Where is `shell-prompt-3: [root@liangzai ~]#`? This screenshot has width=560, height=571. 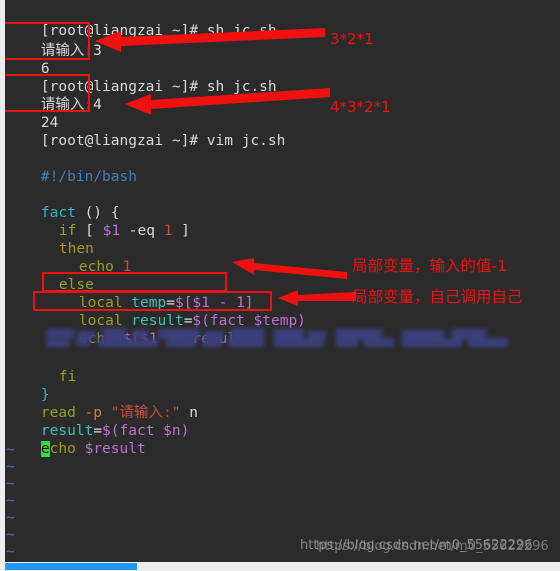 shell-prompt-3: [root@liangzai ~]# is located at coordinates (119, 141).